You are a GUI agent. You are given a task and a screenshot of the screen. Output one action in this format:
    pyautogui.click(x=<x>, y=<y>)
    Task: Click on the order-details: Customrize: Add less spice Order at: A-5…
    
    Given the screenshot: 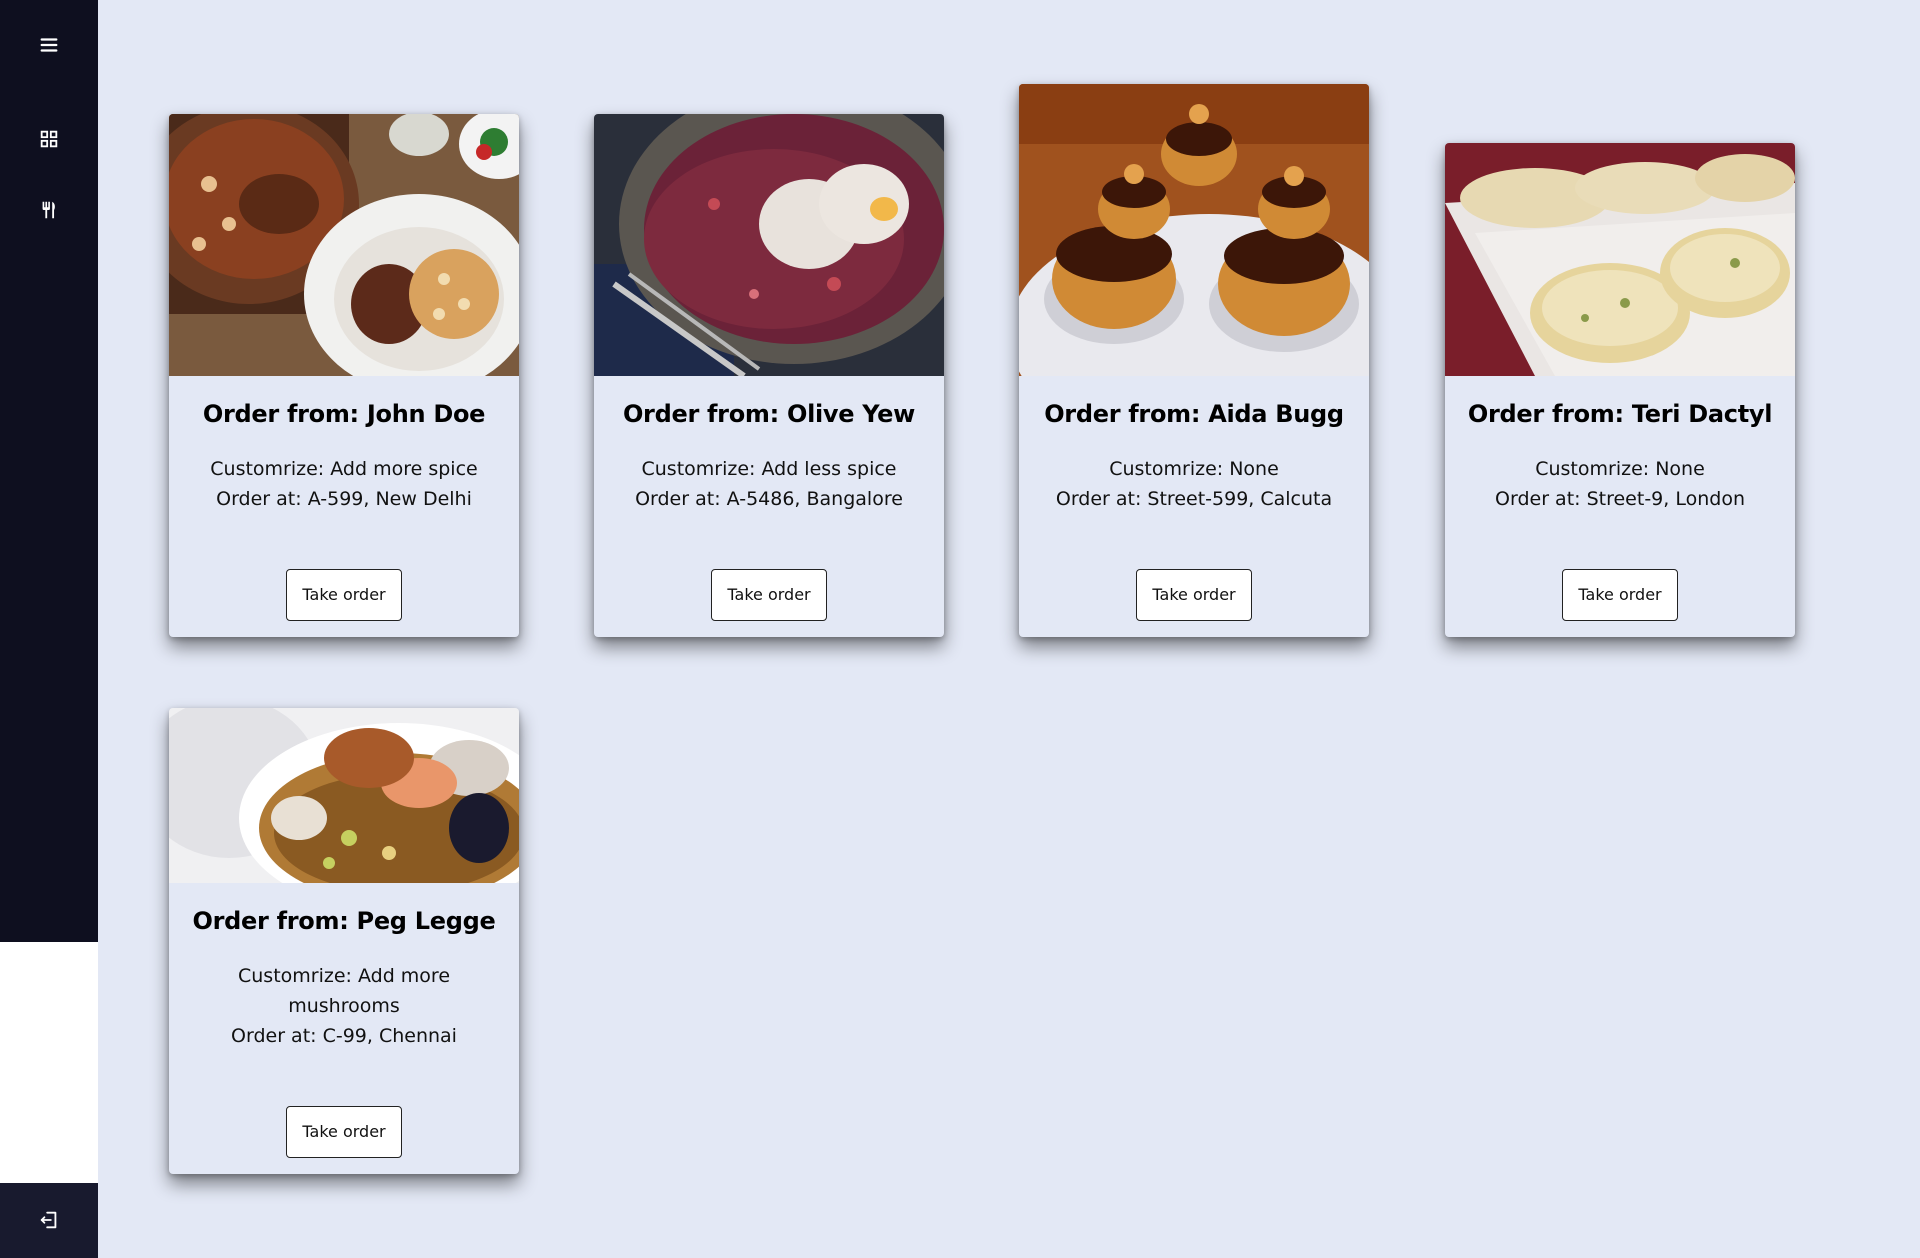 What is the action you would take?
    pyautogui.click(x=769, y=484)
    